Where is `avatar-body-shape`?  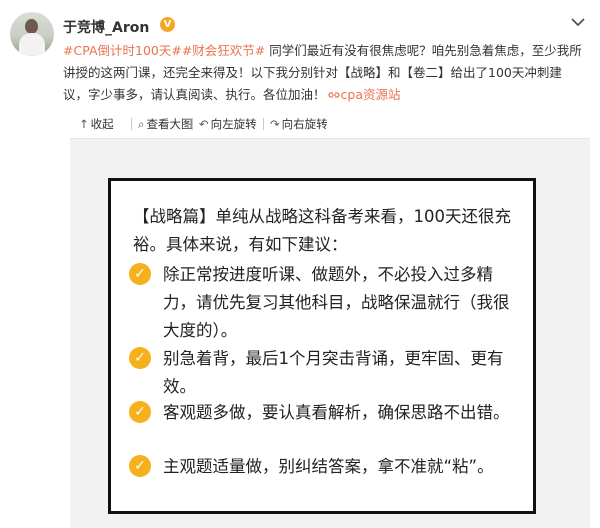 avatar-body-shape is located at coordinates (32, 44).